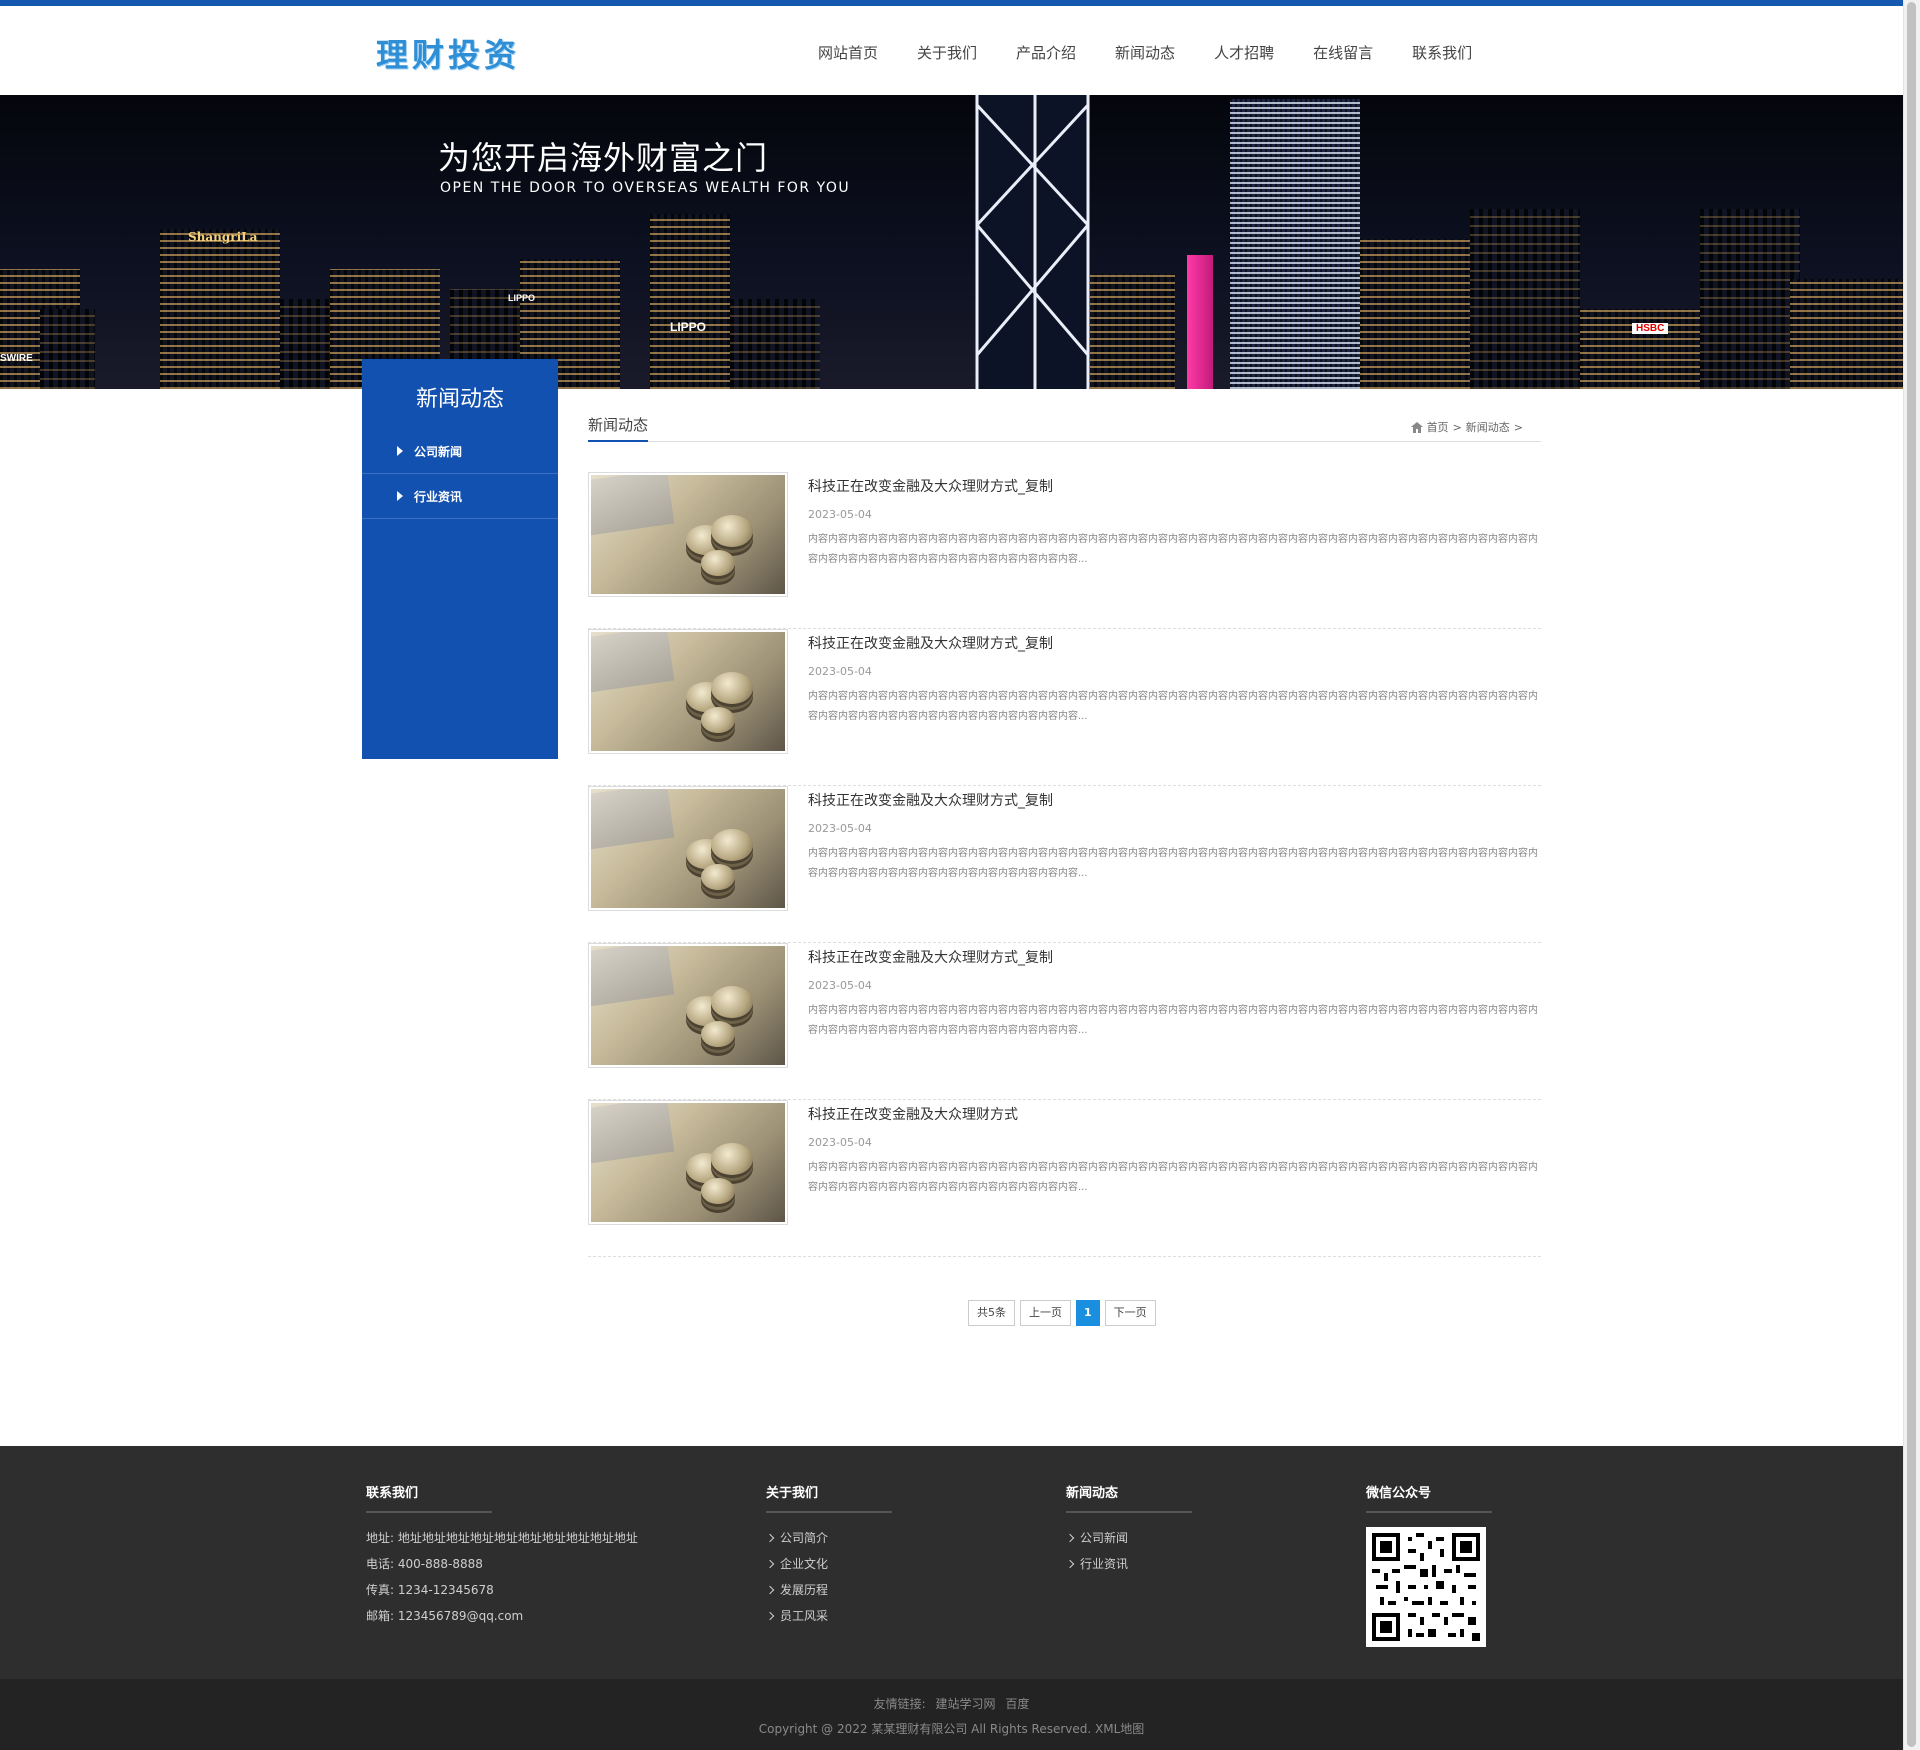 This screenshot has width=1920, height=1750. Describe the element at coordinates (1416, 427) in the screenshot. I see `home-icon` at that location.